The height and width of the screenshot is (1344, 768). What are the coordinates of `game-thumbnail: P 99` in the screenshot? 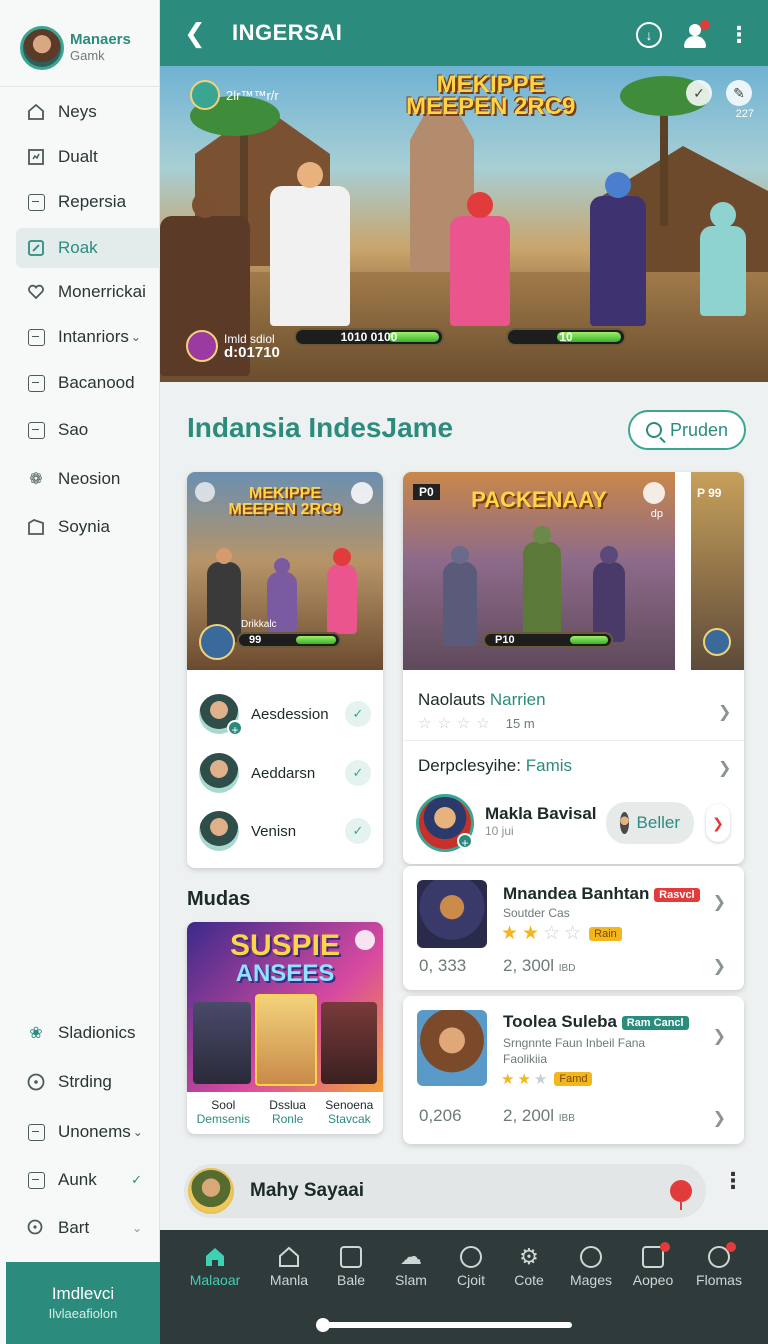 It's located at (717, 571).